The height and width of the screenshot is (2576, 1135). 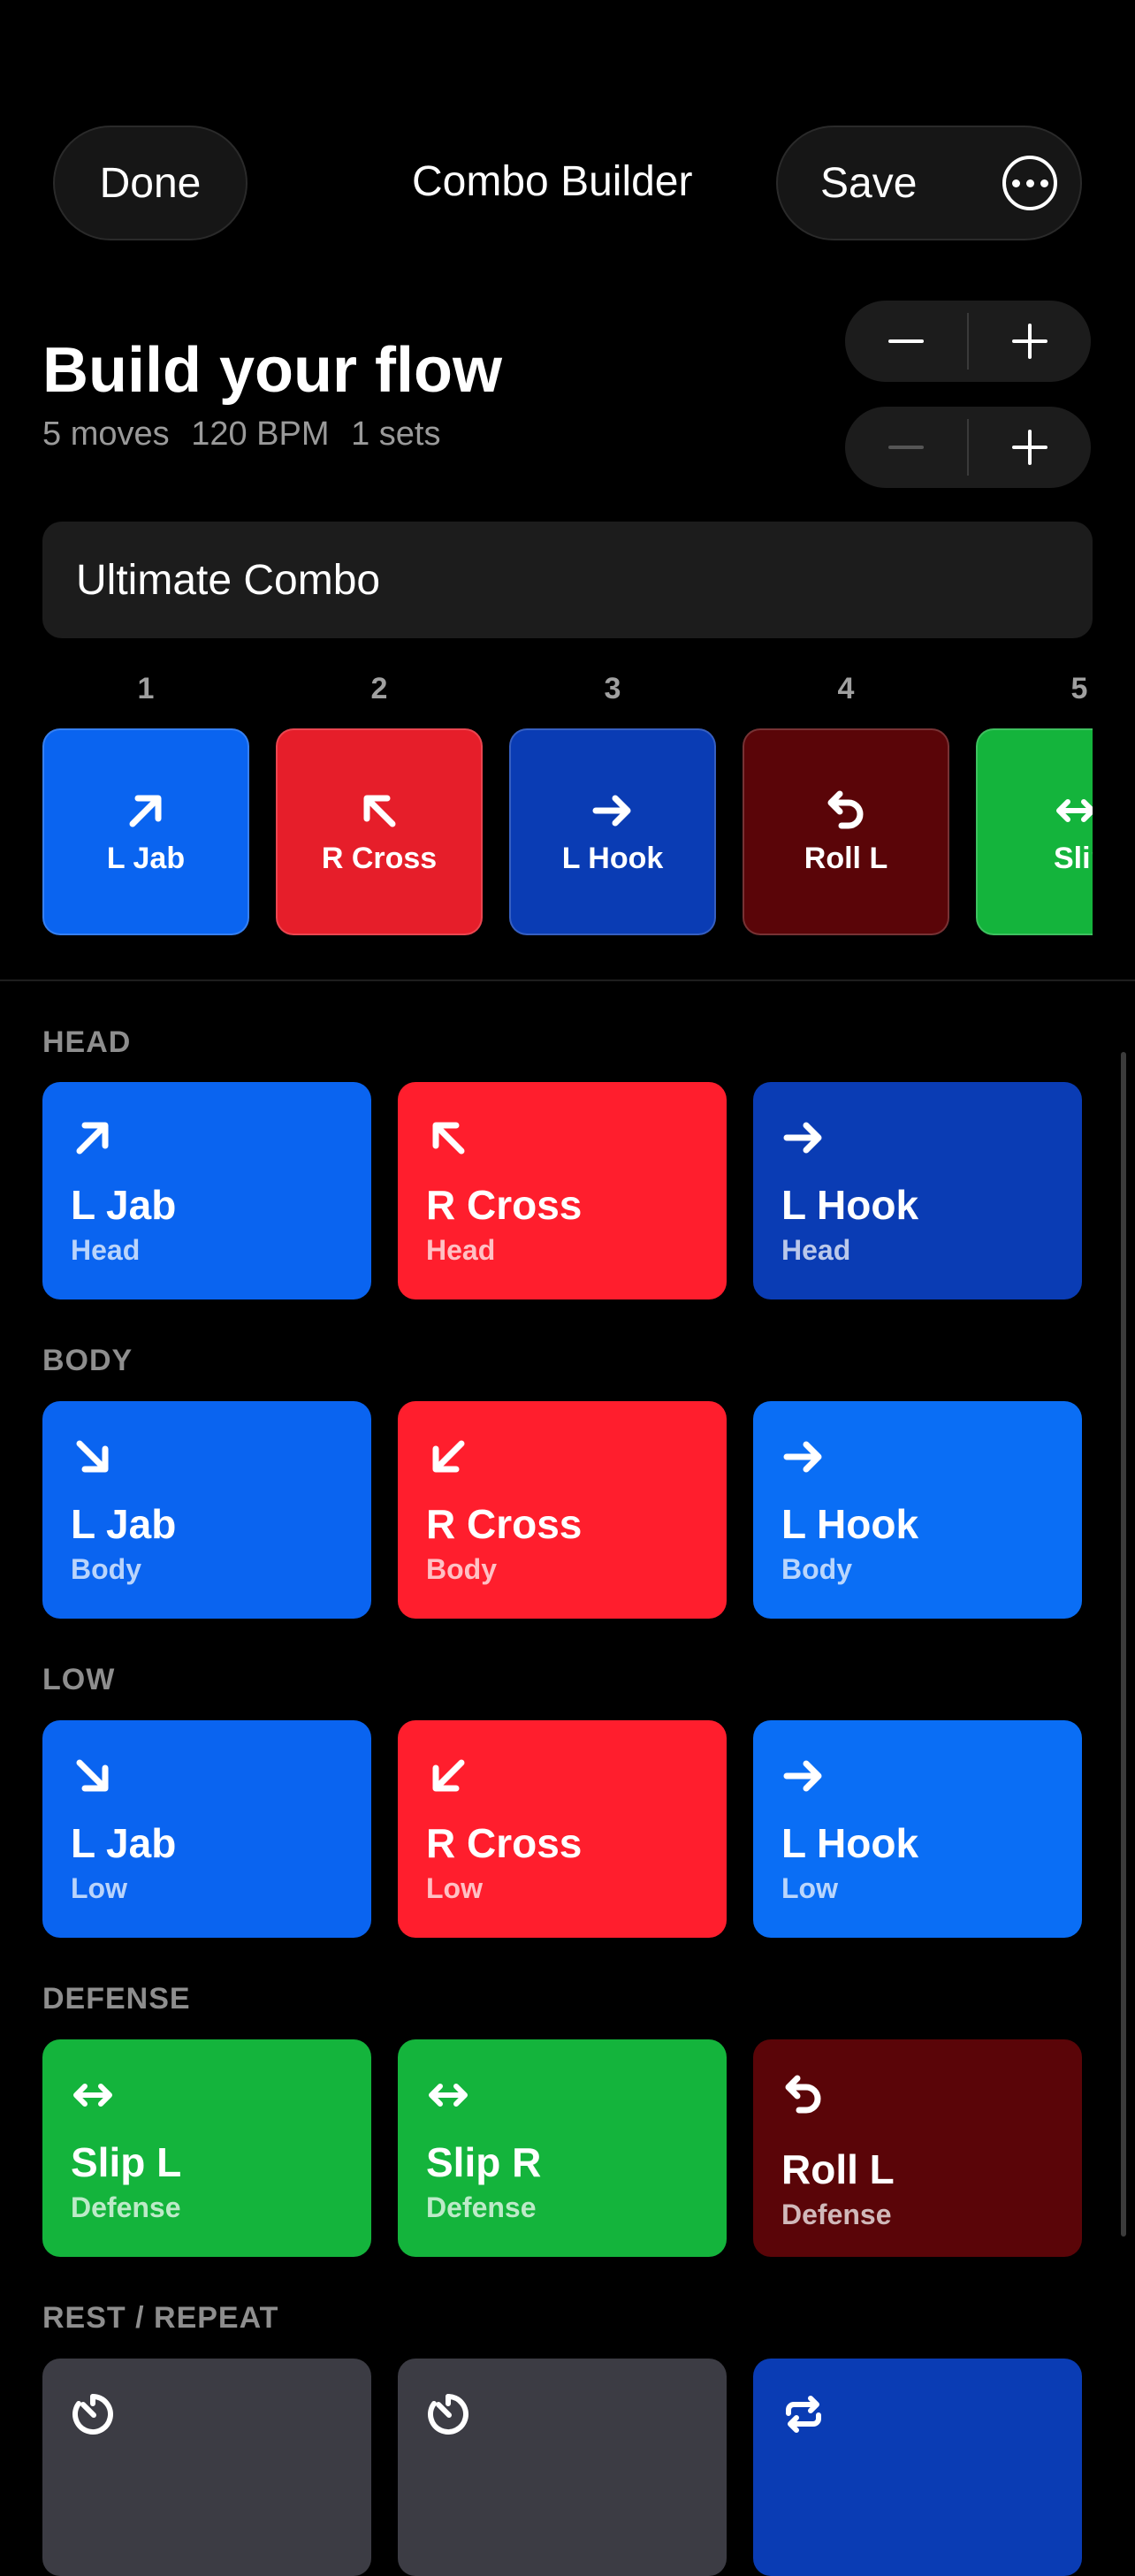 I want to click on move-tile-body: R Cross Body, so click(x=563, y=1510).